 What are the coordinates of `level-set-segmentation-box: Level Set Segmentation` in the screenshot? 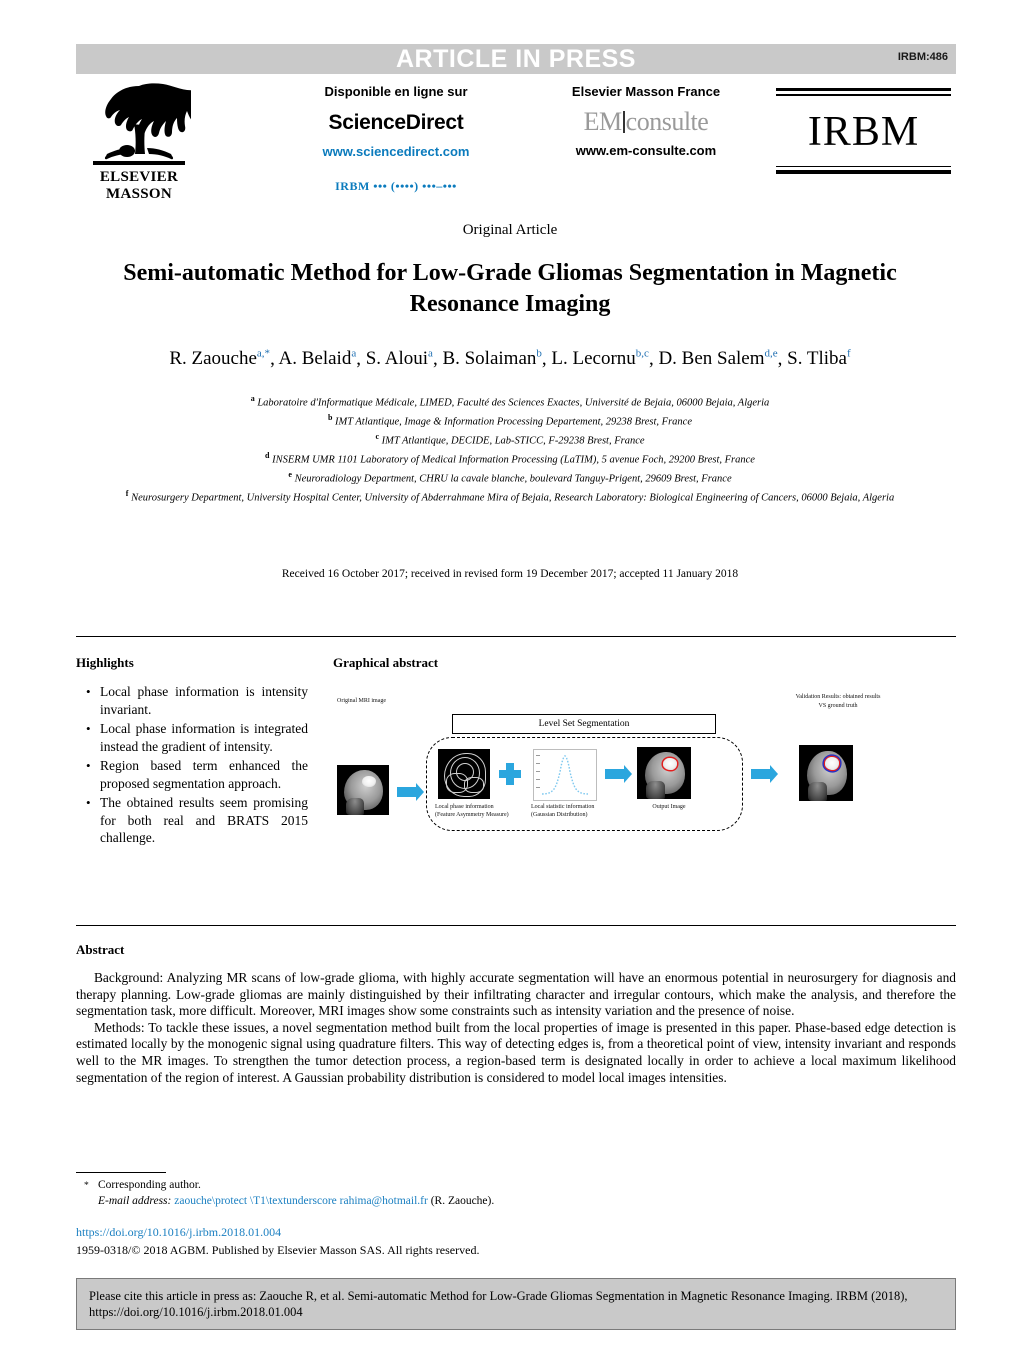 It's located at (584, 724).